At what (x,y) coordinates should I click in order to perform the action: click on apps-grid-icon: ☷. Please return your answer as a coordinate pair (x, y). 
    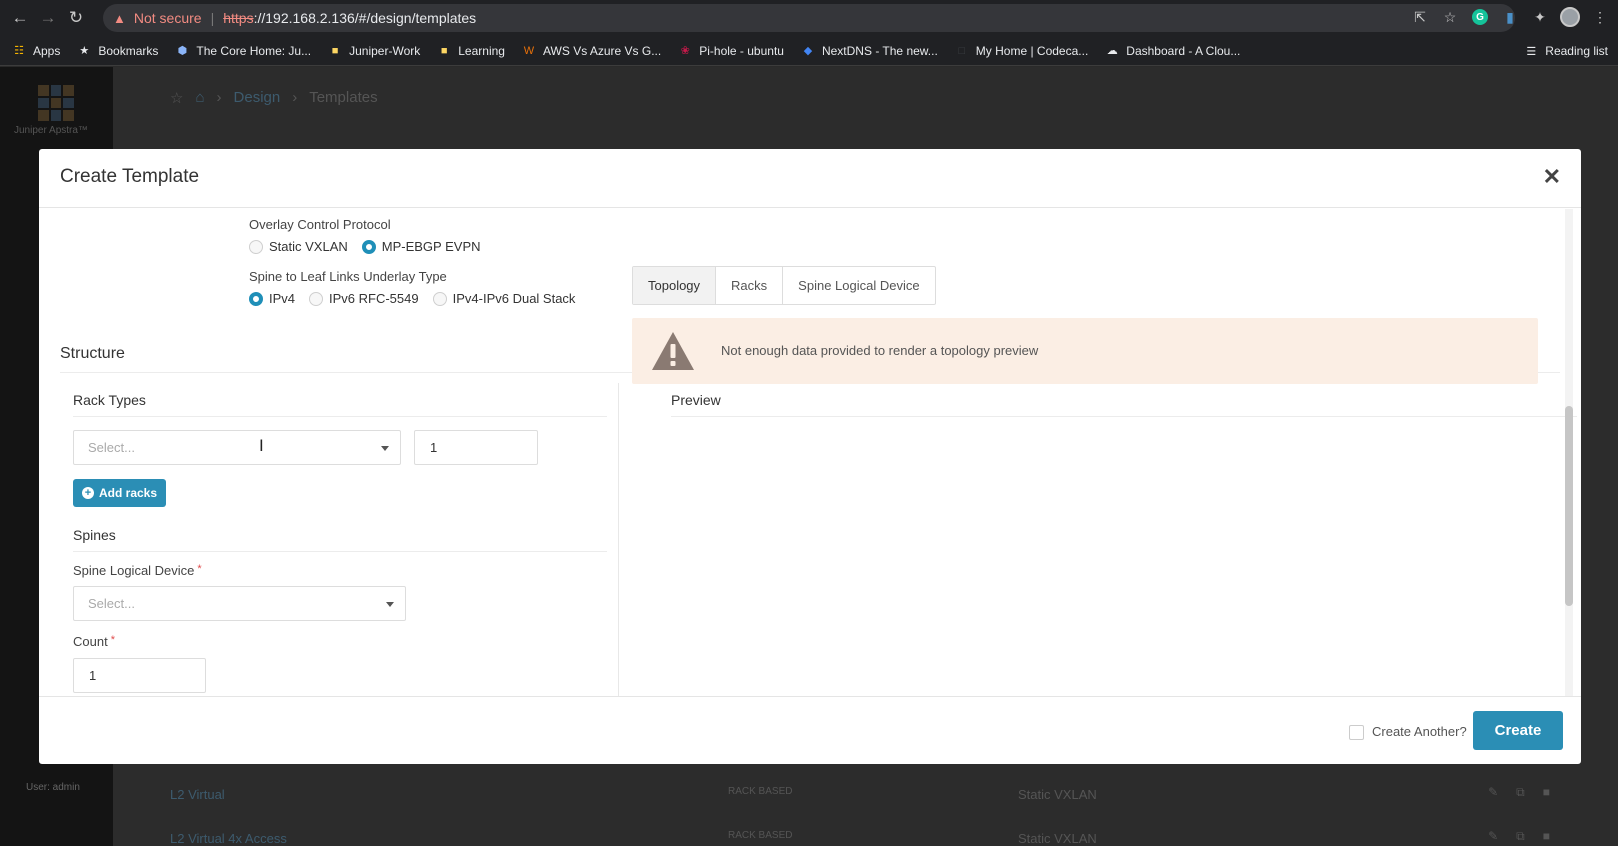
    Looking at the image, I should click on (19, 51).